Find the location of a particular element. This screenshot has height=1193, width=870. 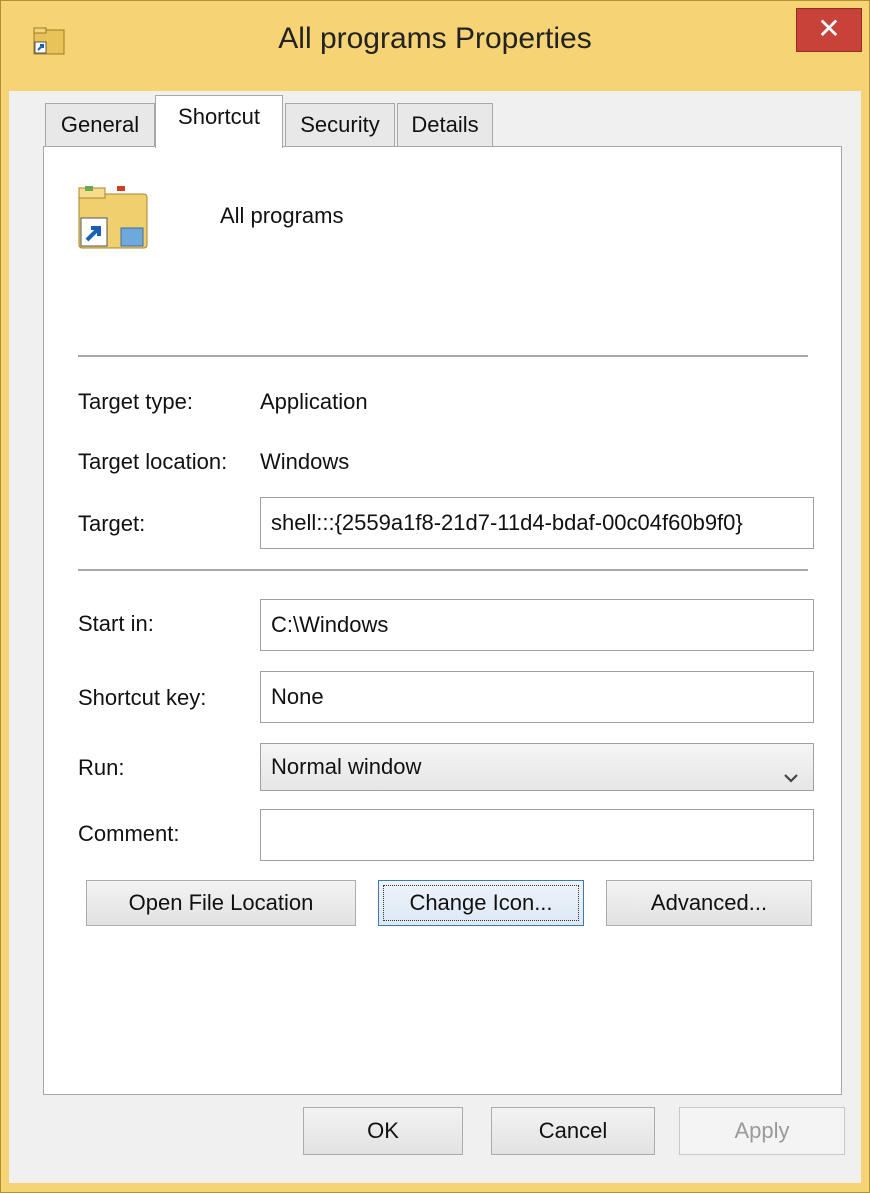

ok-button: OK is located at coordinates (383, 1131).